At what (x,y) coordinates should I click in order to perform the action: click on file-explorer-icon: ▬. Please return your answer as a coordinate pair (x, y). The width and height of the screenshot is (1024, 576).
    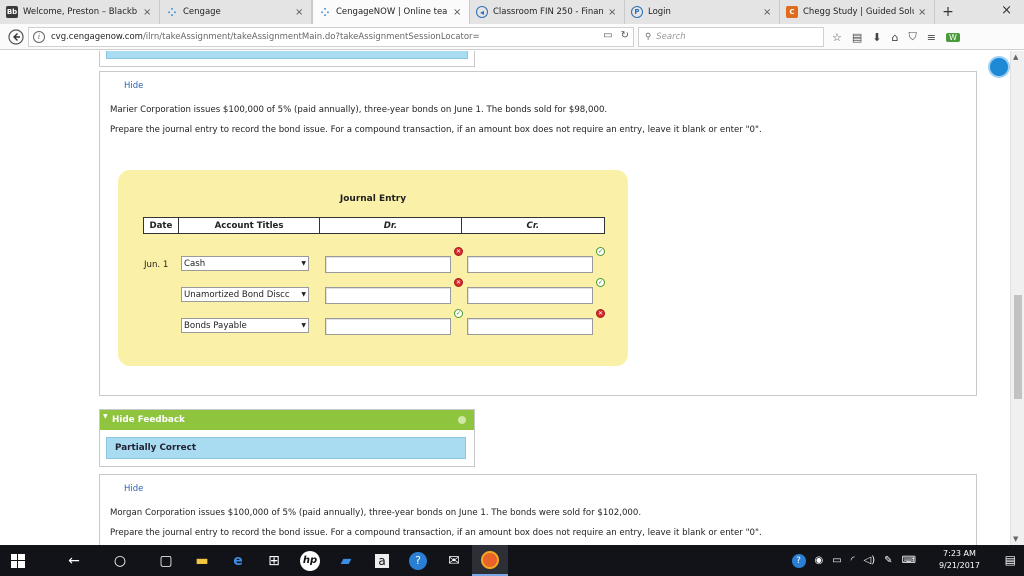
    Looking at the image, I should click on (202, 560).